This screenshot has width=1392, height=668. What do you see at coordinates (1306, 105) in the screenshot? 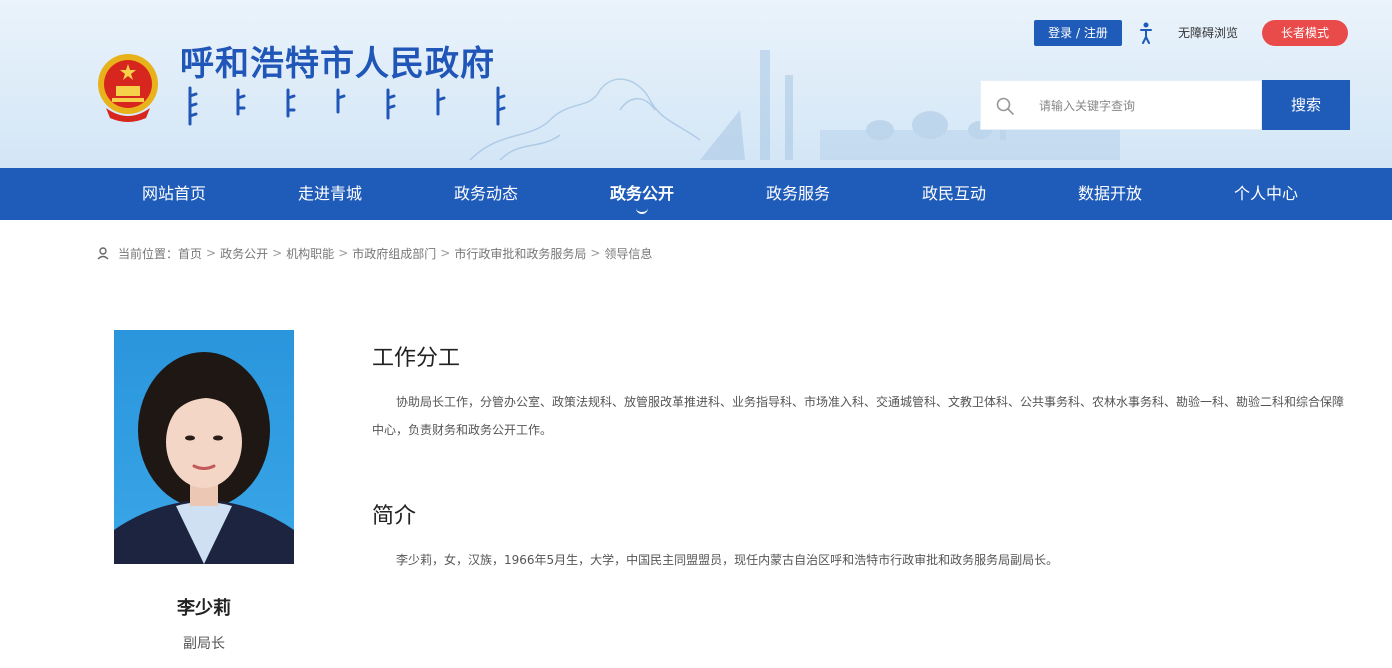
I see `search-button: 搜索` at bounding box center [1306, 105].